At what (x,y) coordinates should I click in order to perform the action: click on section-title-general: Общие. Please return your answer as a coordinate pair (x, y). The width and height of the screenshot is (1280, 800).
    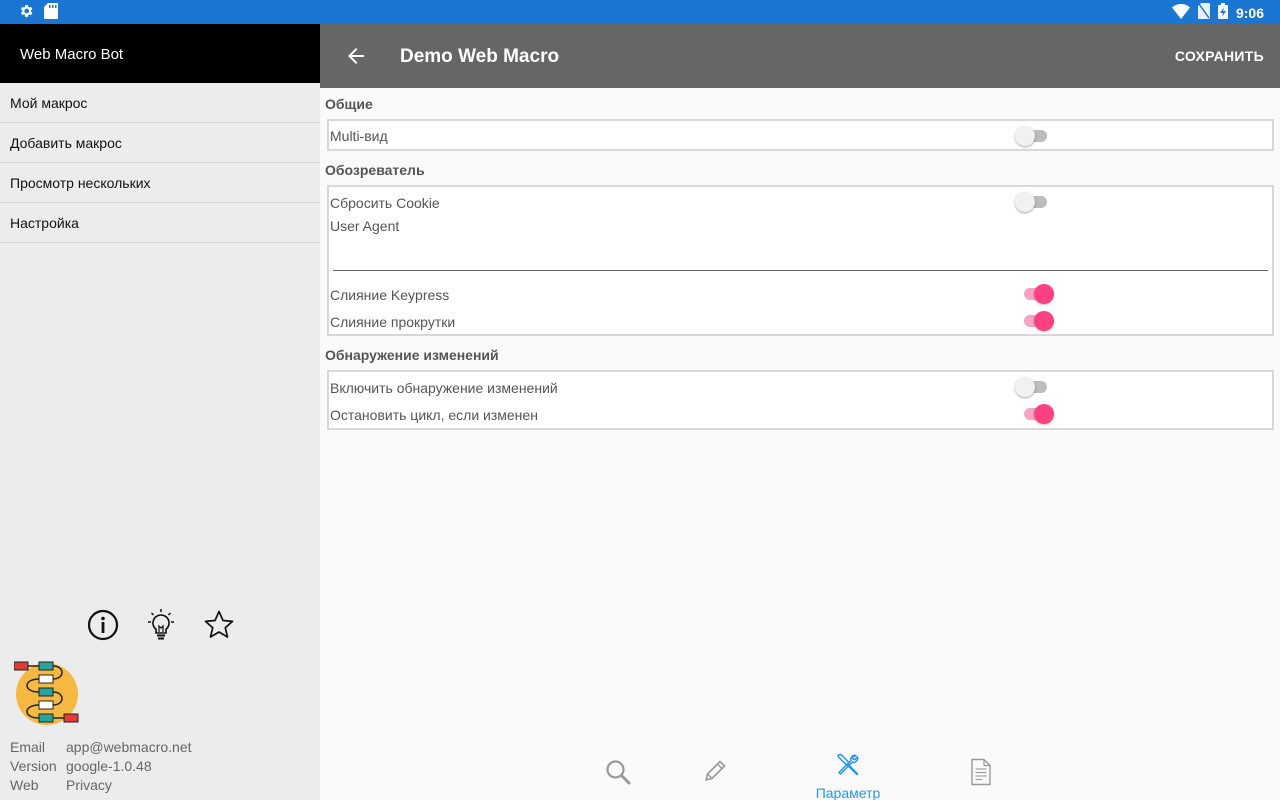
    Looking at the image, I should click on (349, 104).